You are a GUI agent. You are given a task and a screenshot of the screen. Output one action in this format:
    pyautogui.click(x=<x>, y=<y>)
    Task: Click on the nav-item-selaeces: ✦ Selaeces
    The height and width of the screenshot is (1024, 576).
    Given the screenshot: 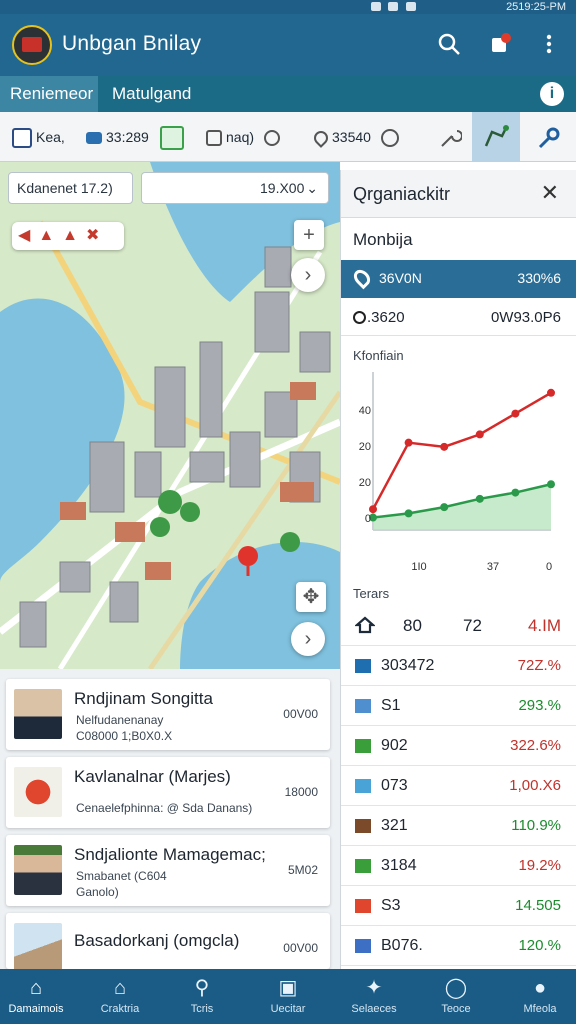 What is the action you would take?
    pyautogui.click(x=374, y=996)
    